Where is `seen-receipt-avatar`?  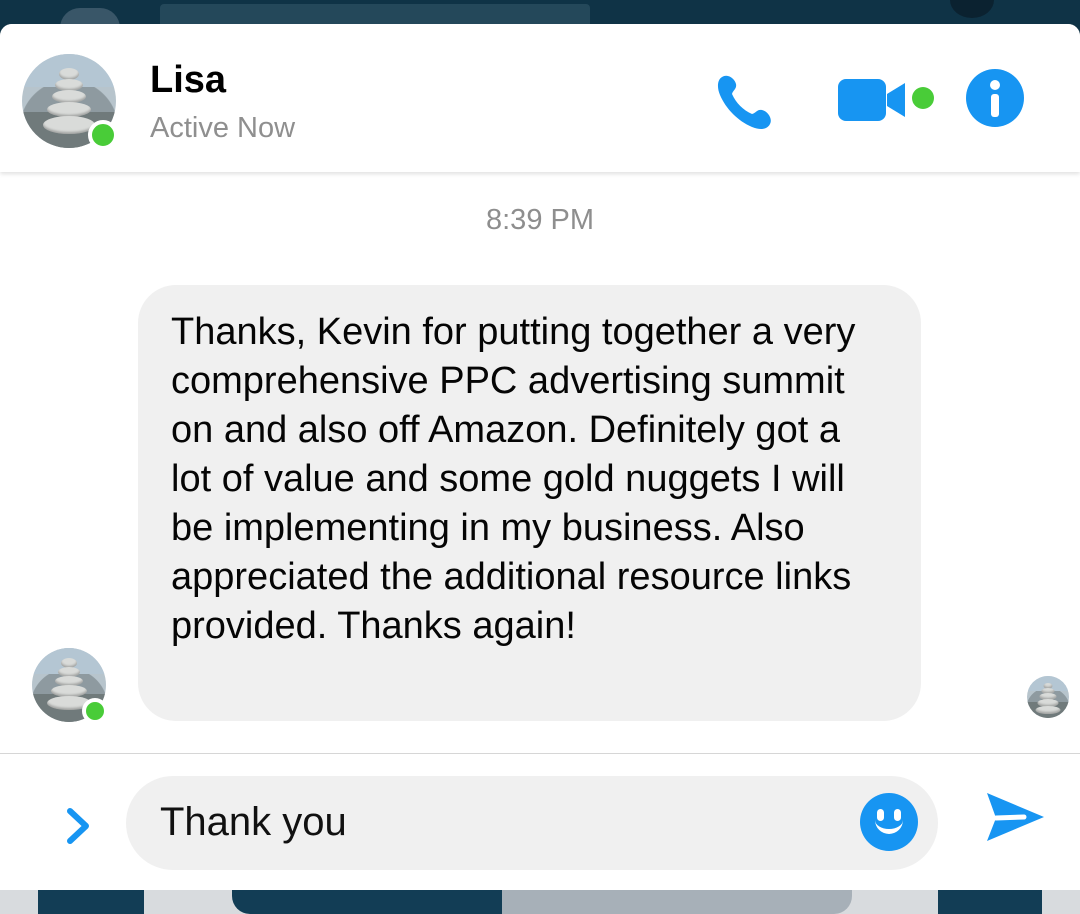
seen-receipt-avatar is located at coordinates (1048, 697).